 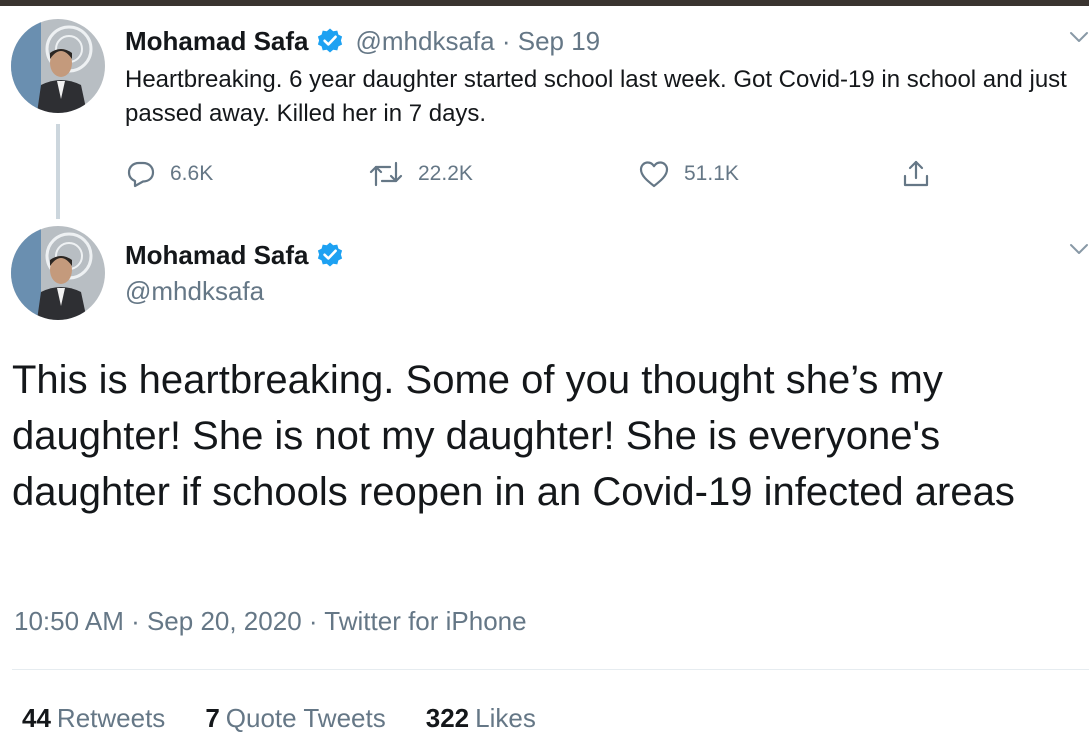 What do you see at coordinates (654, 174) in the screenshot?
I see `heart-icon` at bounding box center [654, 174].